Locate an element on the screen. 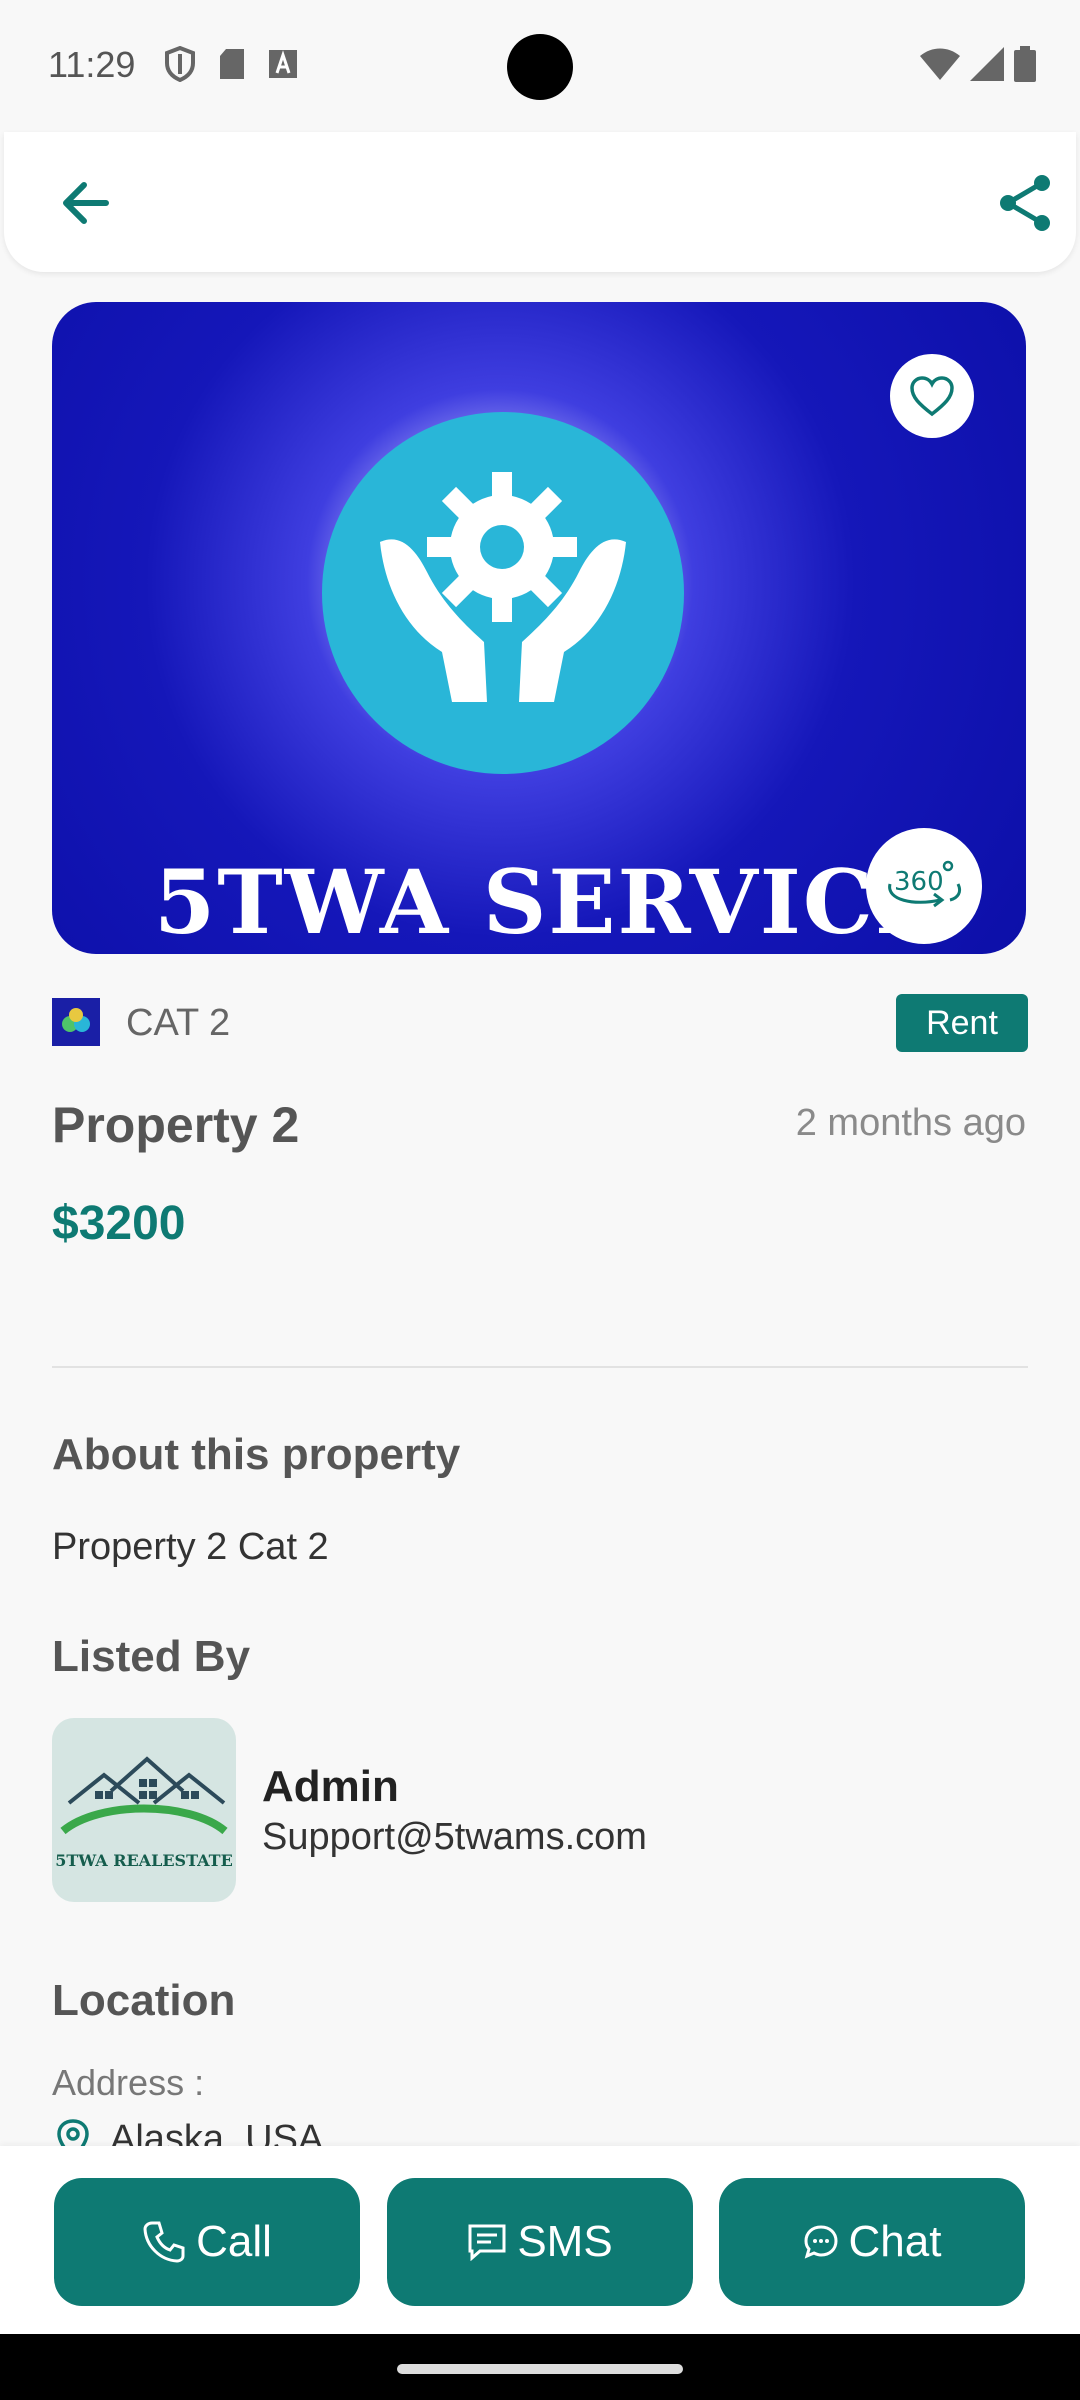 The height and width of the screenshot is (2400, 1080). view-360-icon: 360 is located at coordinates (925, 884).